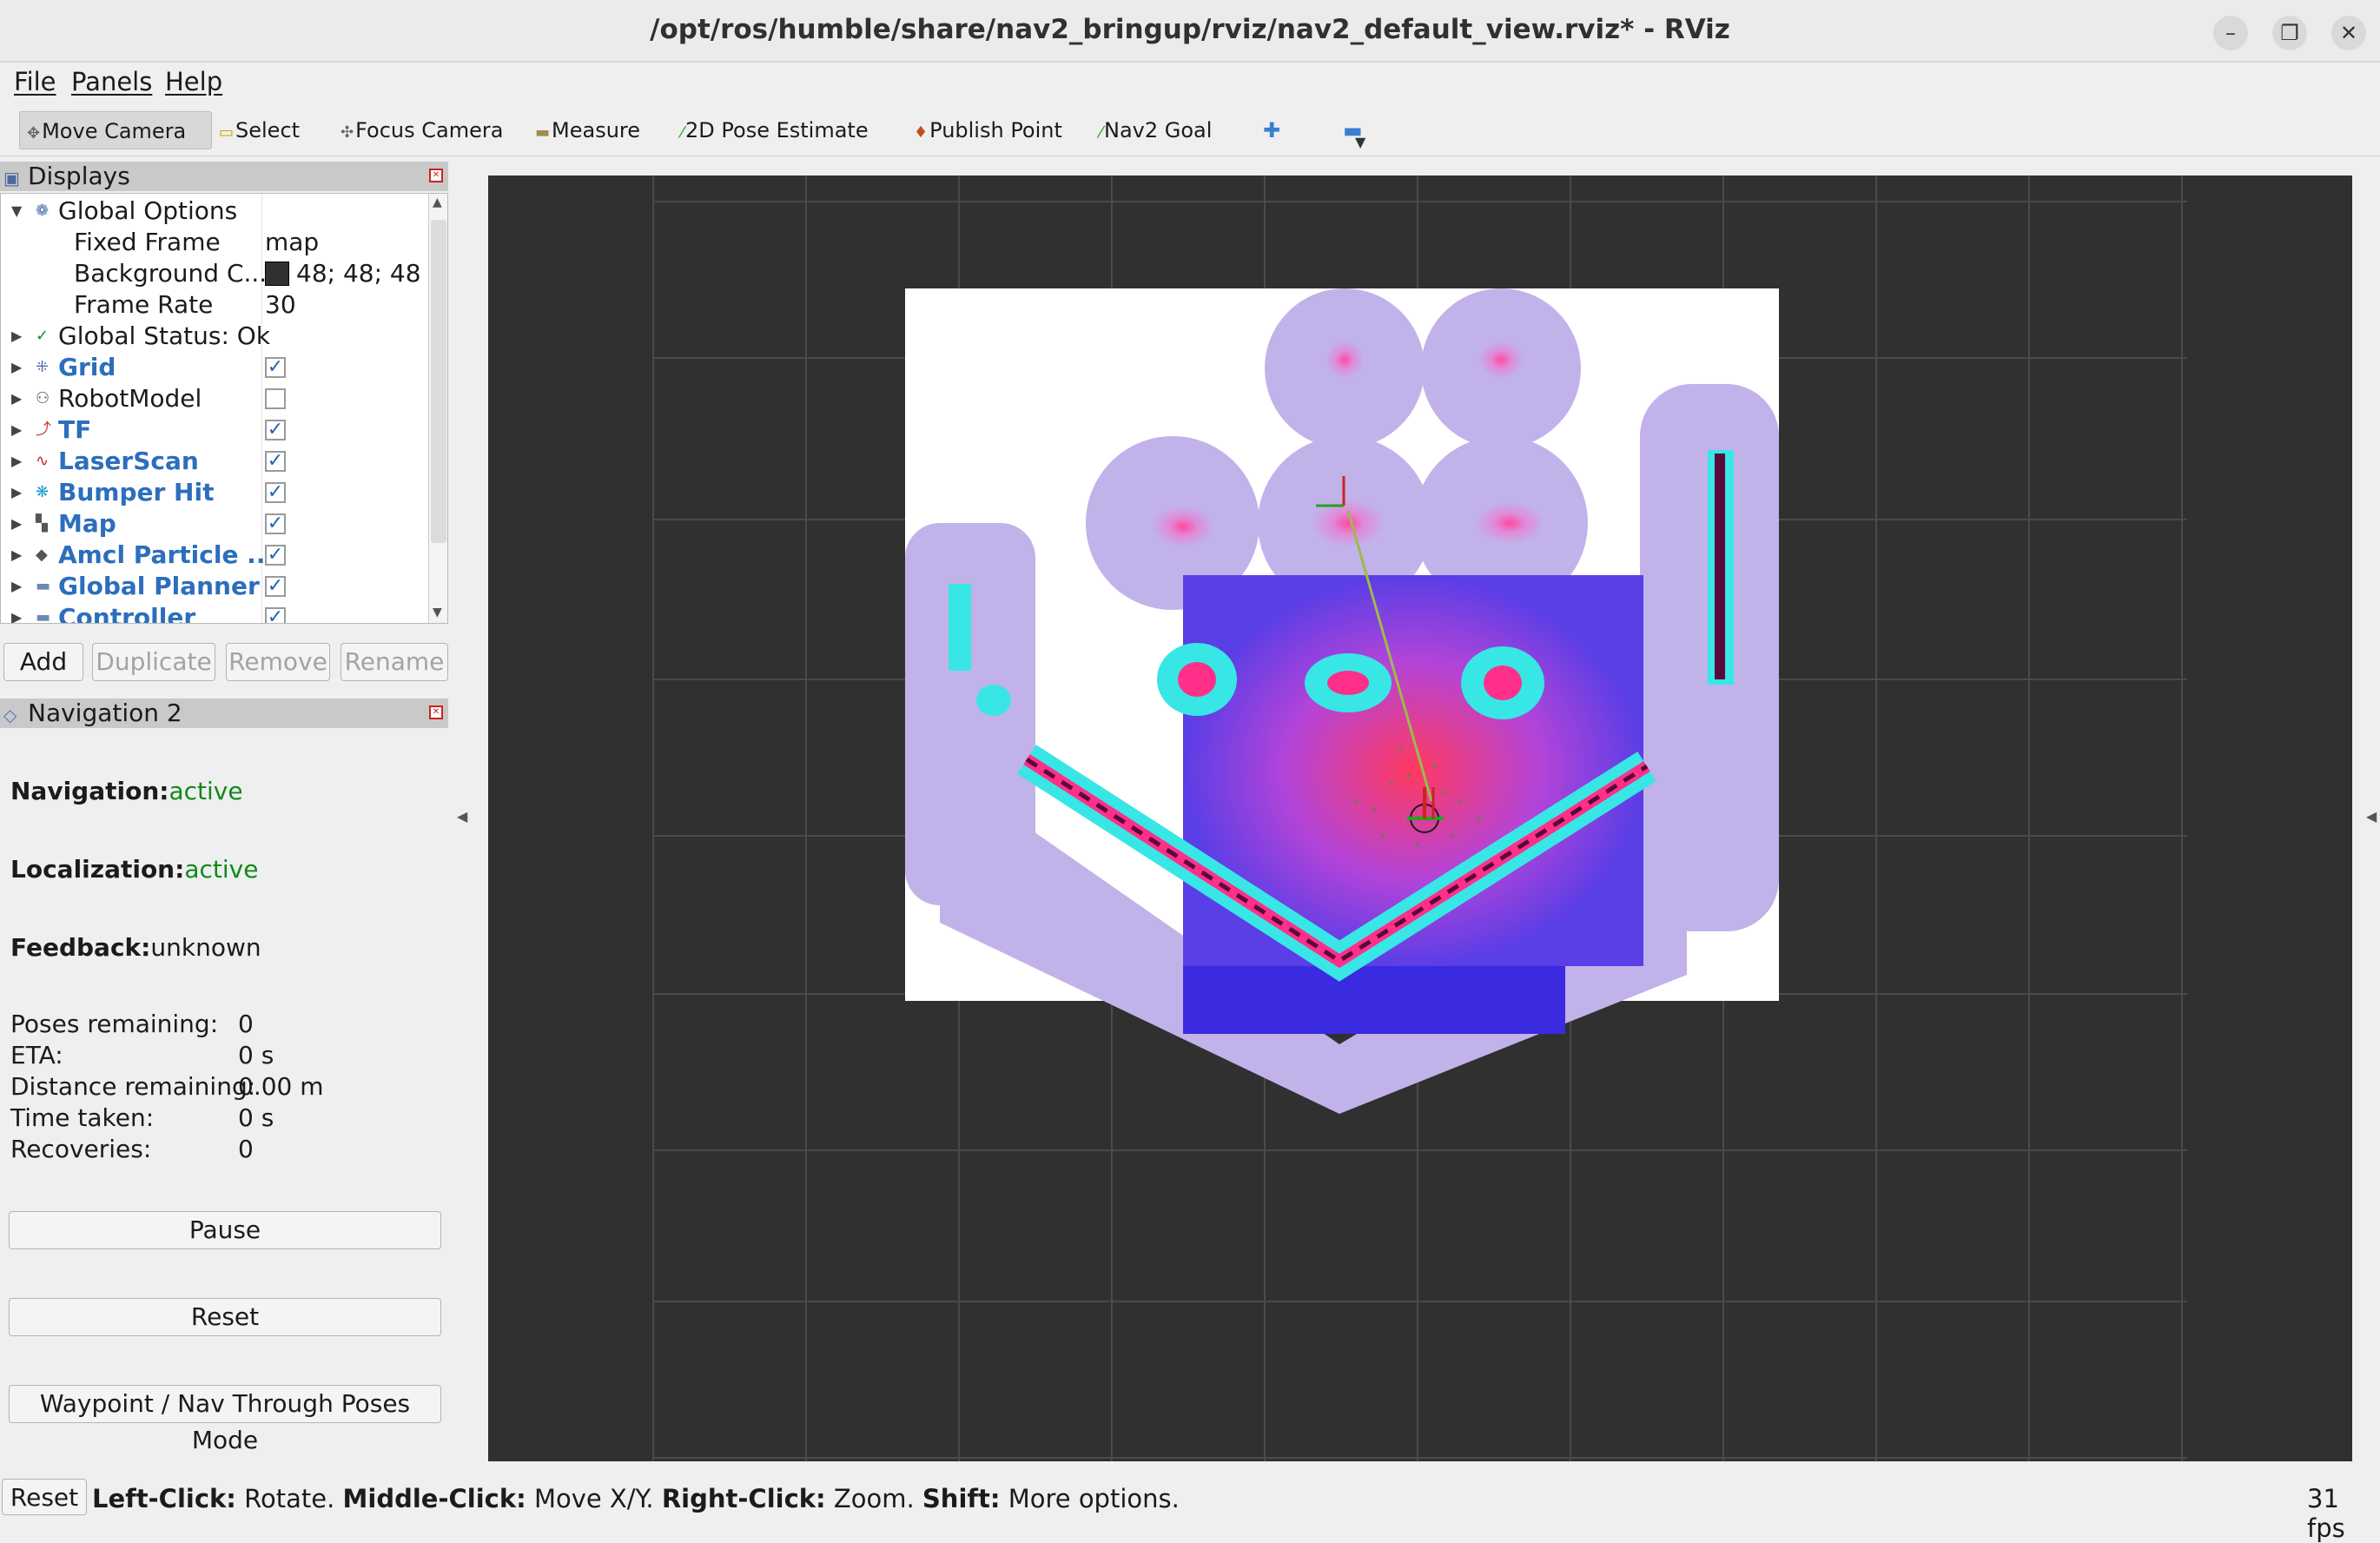 The width and height of the screenshot is (2380, 1543). I want to click on focus-camera-tool: ✣Focus Camera, so click(421, 130).